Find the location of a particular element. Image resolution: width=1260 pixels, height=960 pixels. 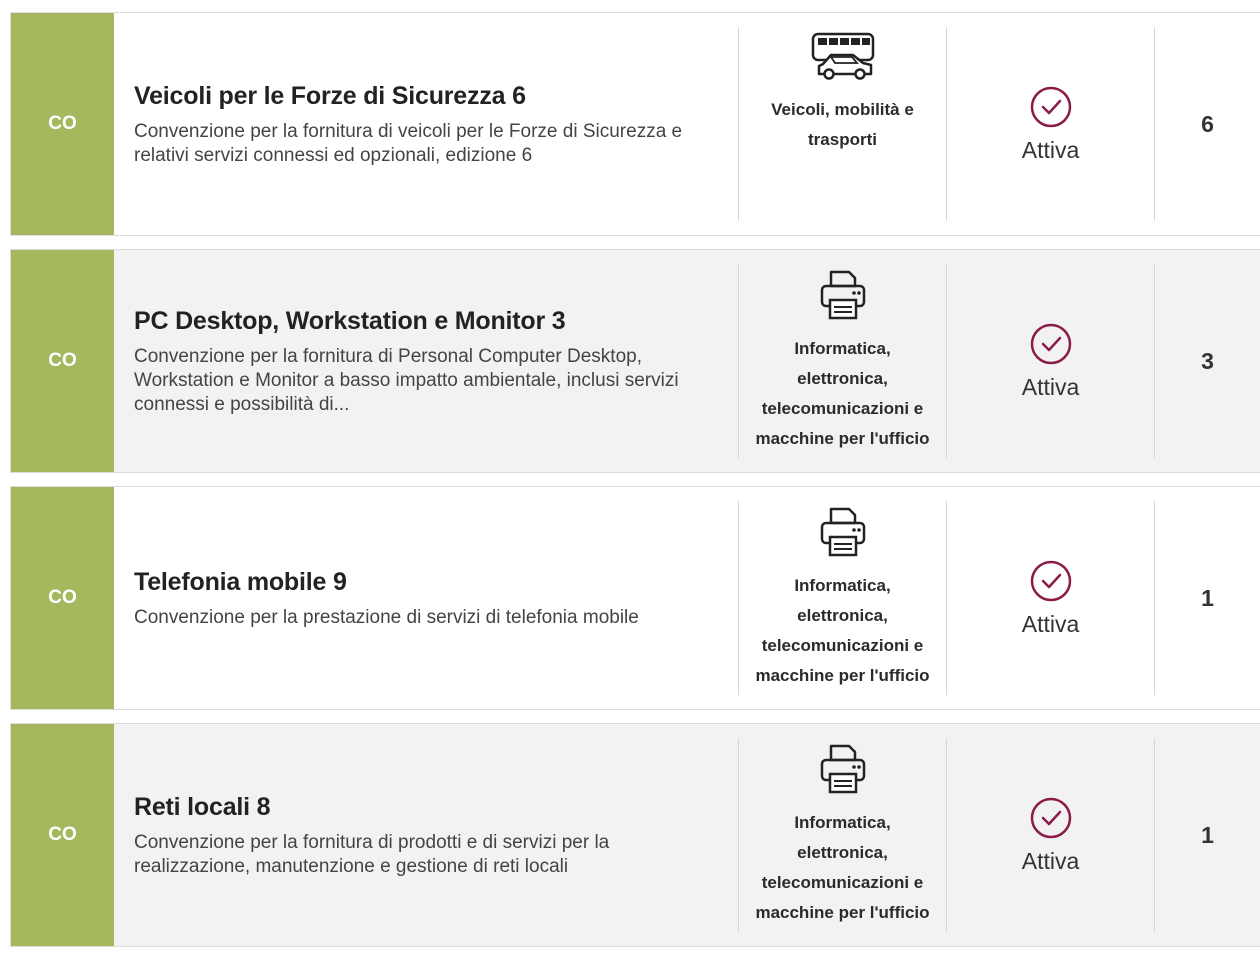

item-title: PC Desktop, Workstation e Monitor 3 is located at coordinates (427, 321).